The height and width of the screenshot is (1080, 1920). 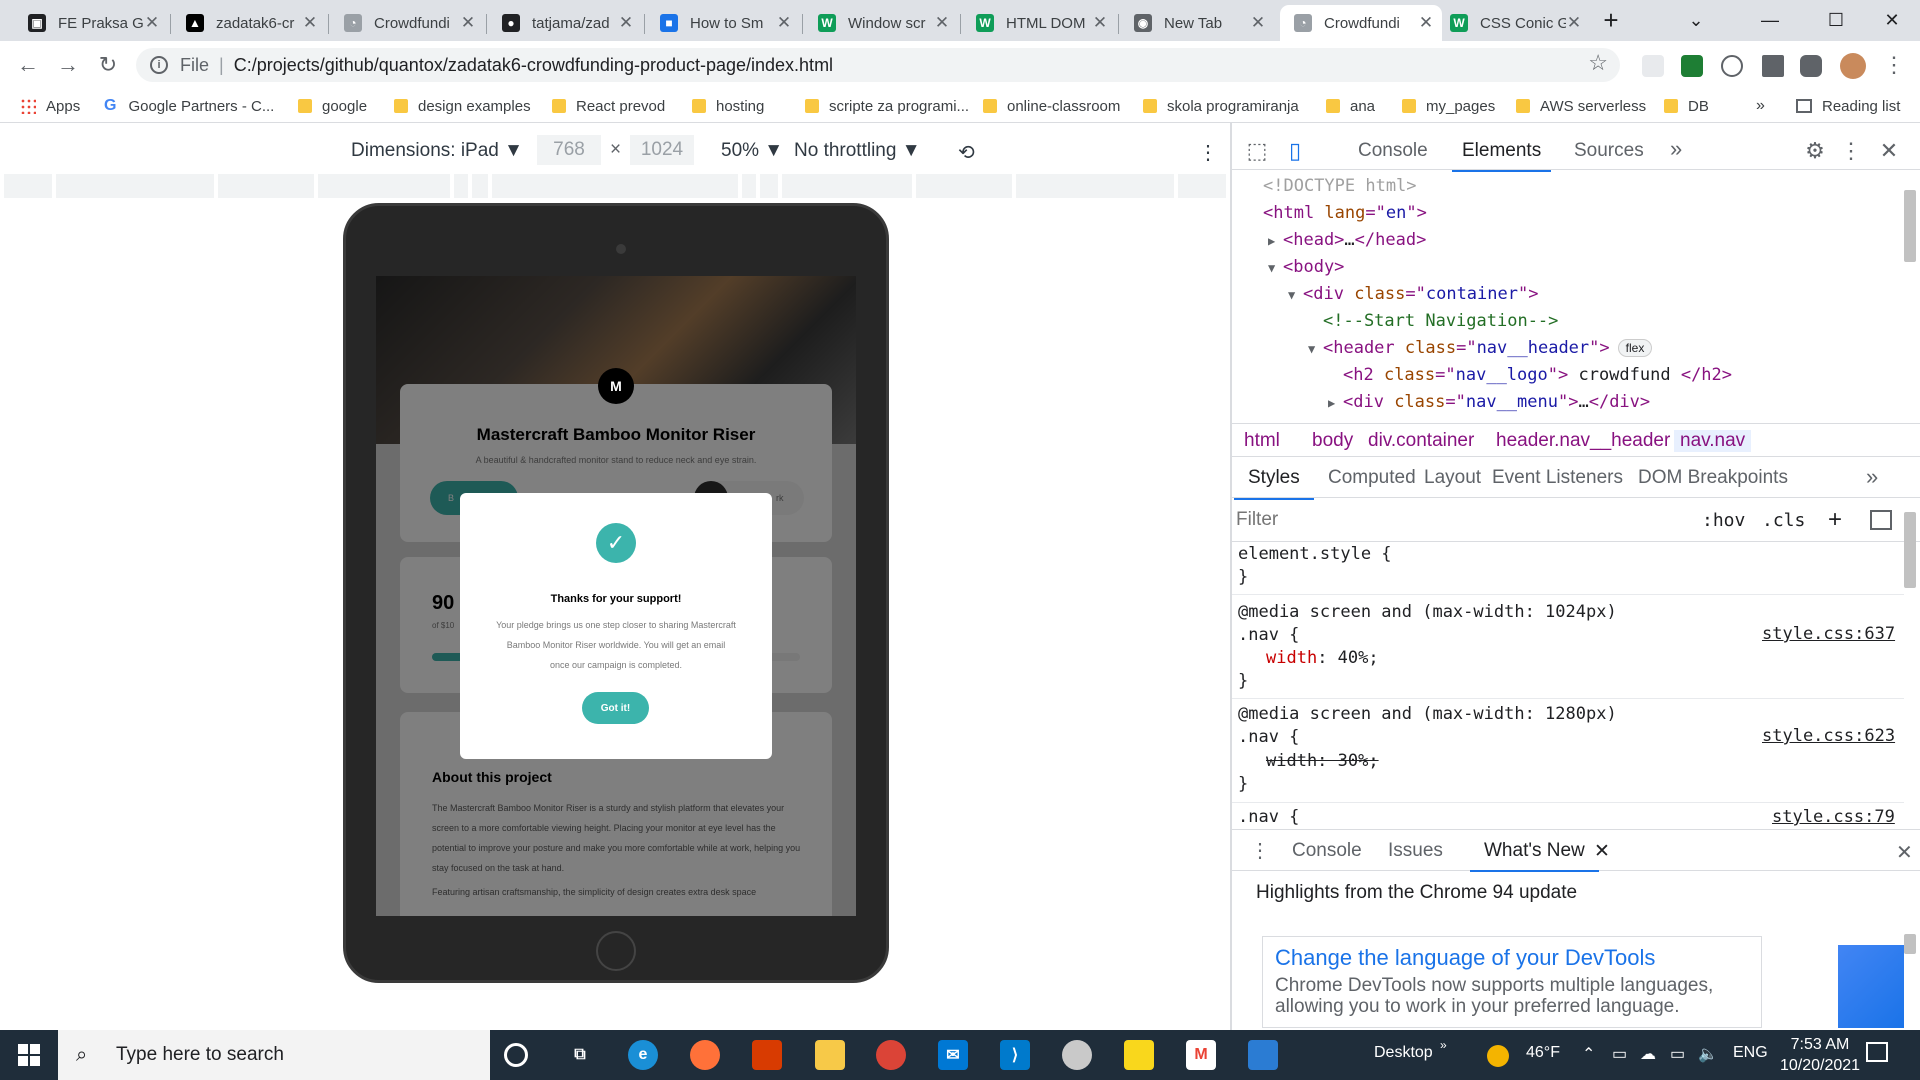 What do you see at coordinates (1461, 520) in the screenshot?
I see `styles-filter-input` at bounding box center [1461, 520].